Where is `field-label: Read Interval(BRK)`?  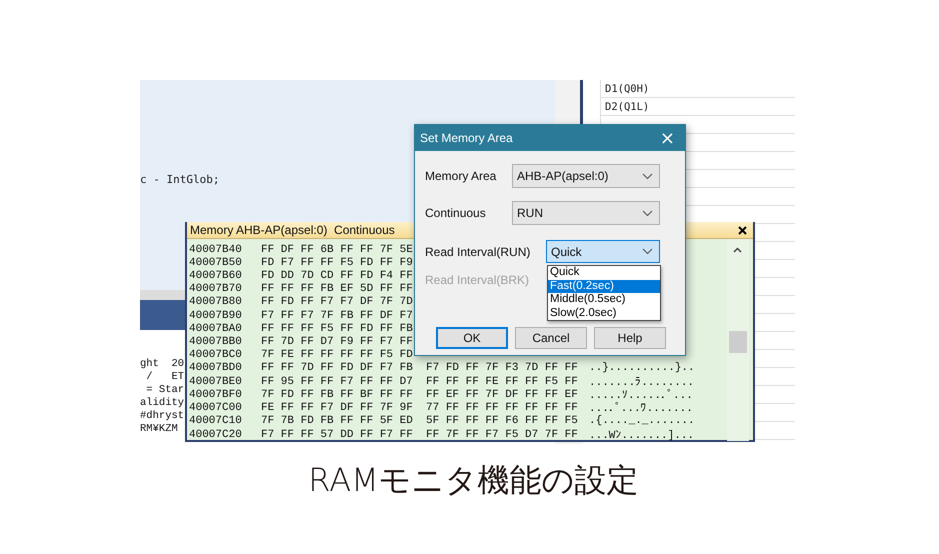
field-label: Read Interval(BRK) is located at coordinates (477, 280).